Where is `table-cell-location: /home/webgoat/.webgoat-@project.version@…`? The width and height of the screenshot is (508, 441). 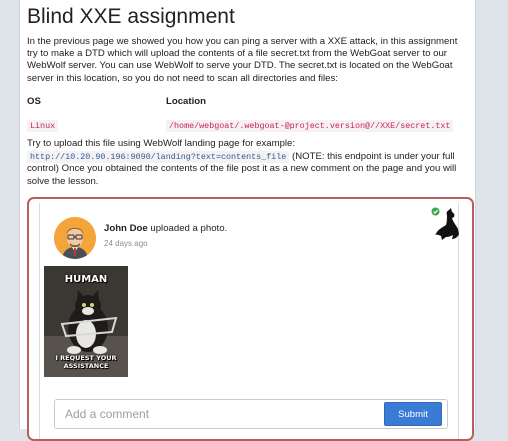 table-cell-location: /home/webgoat/.webgoat-@project.version@… is located at coordinates (310, 124).